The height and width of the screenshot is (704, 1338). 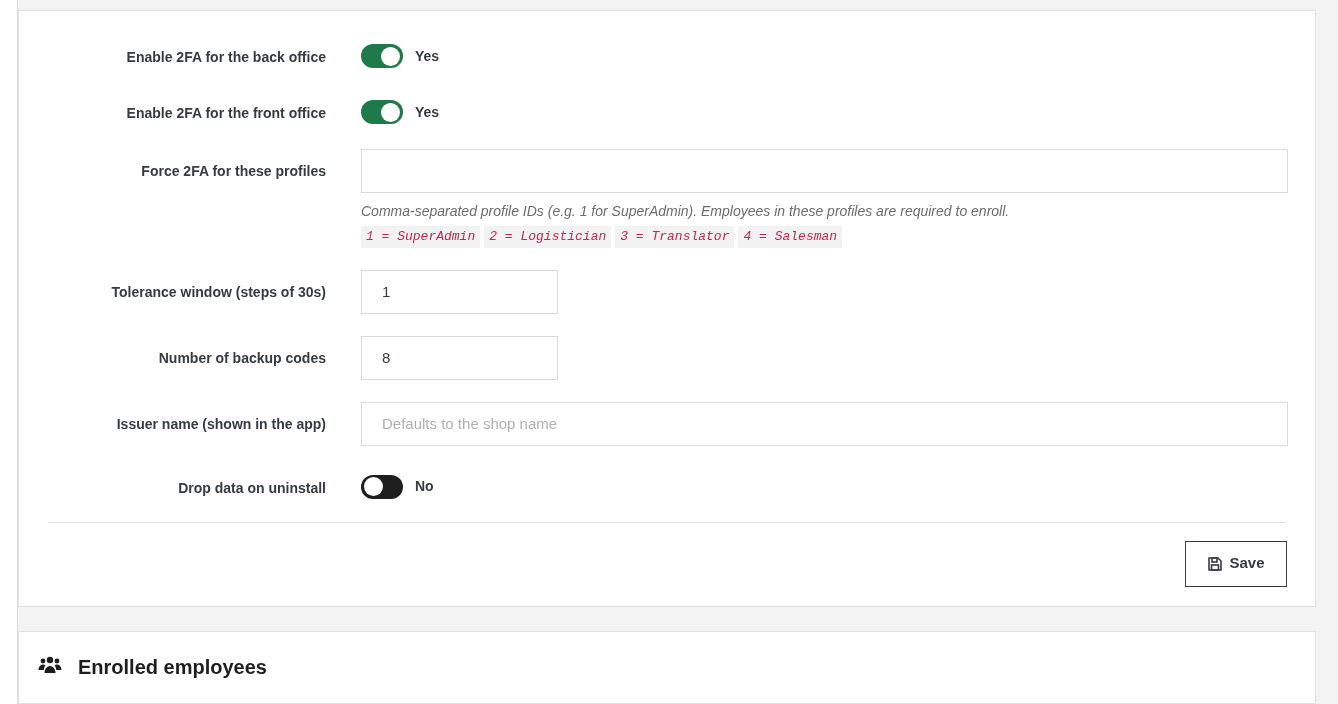 What do you see at coordinates (252, 487) in the screenshot?
I see `field-label: Drop data on uninstall` at bounding box center [252, 487].